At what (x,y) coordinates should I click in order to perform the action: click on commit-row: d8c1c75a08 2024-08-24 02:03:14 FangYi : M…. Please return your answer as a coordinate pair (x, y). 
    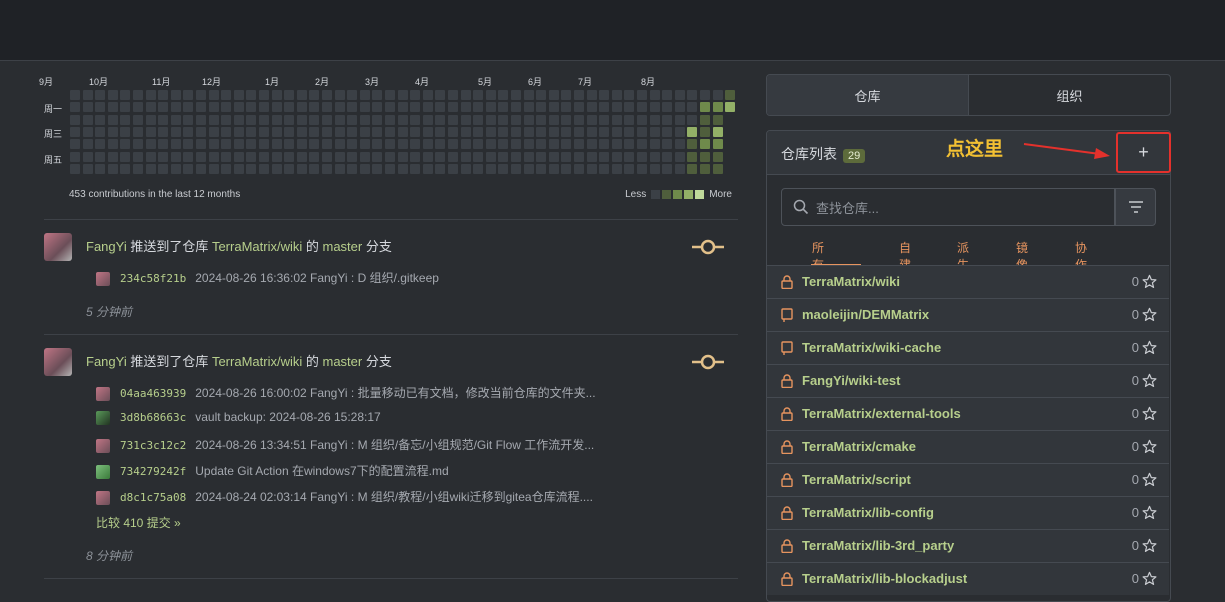
    Looking at the image, I should click on (344, 497).